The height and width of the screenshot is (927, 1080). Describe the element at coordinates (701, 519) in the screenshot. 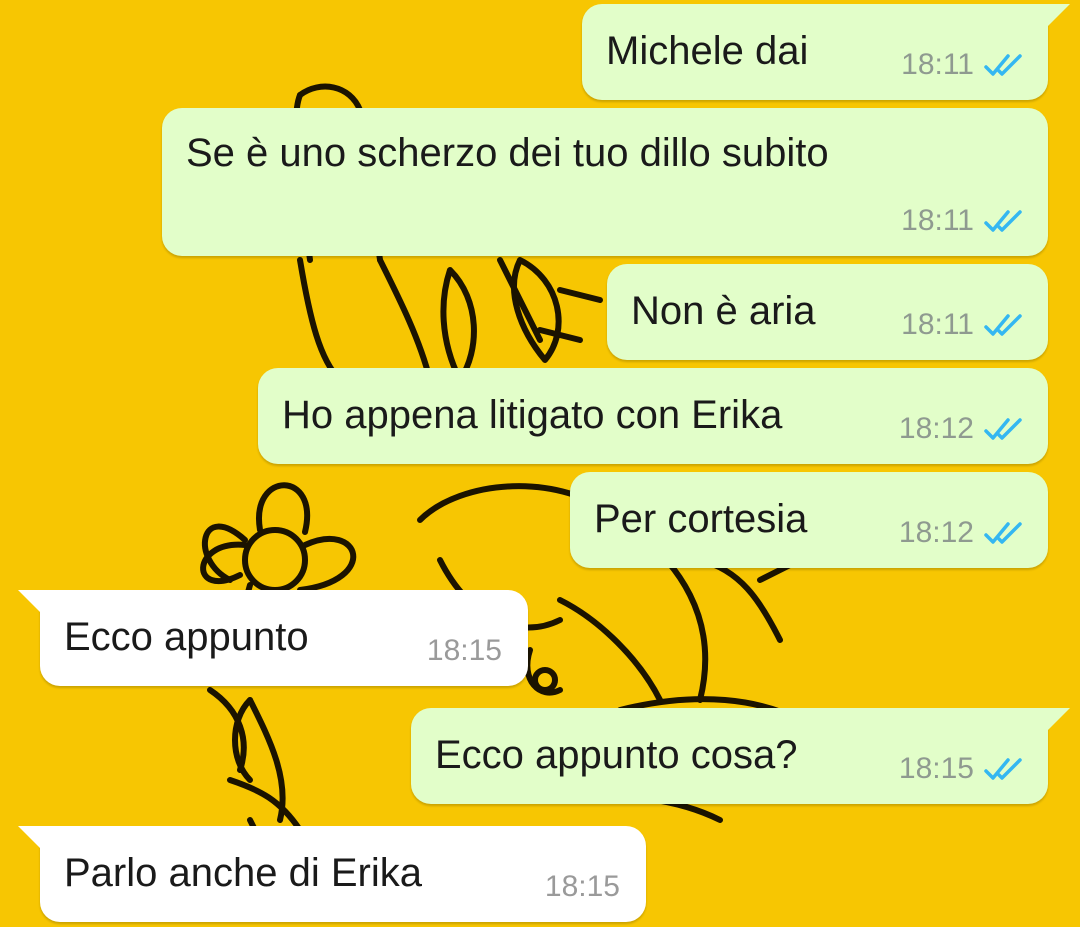

I see `message-text: Per cortesia` at that location.